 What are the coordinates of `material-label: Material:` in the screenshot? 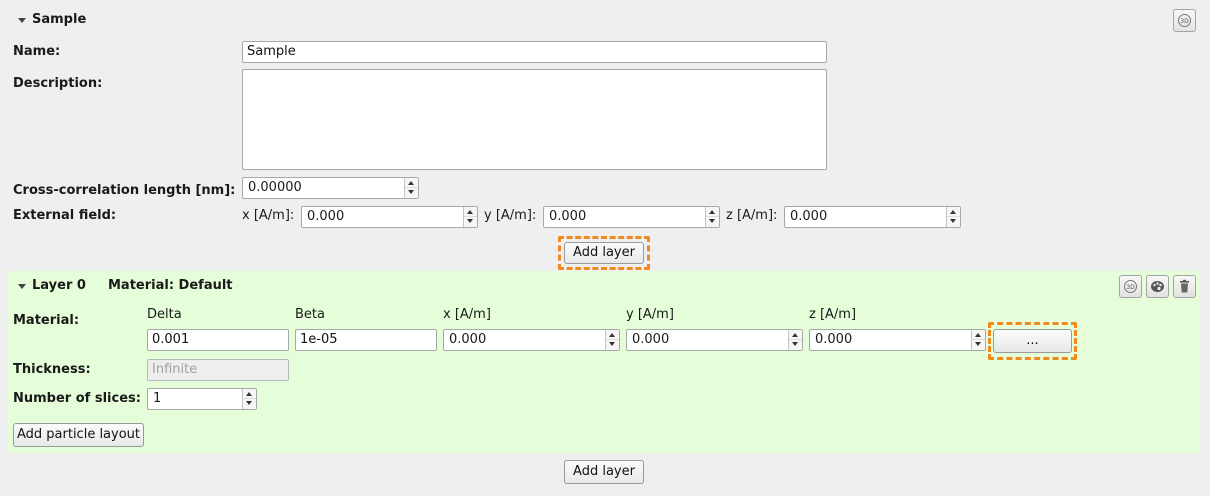 It's located at (46, 320).